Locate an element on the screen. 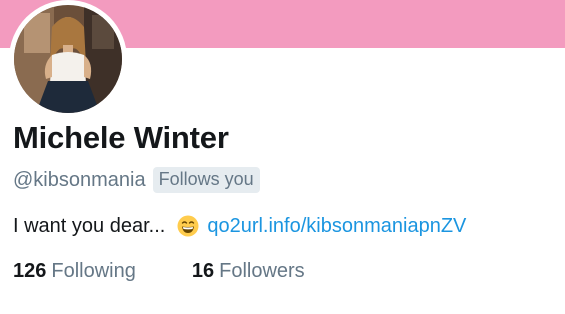 This screenshot has height=314, width=565. followers-count: 16 is located at coordinates (203, 270).